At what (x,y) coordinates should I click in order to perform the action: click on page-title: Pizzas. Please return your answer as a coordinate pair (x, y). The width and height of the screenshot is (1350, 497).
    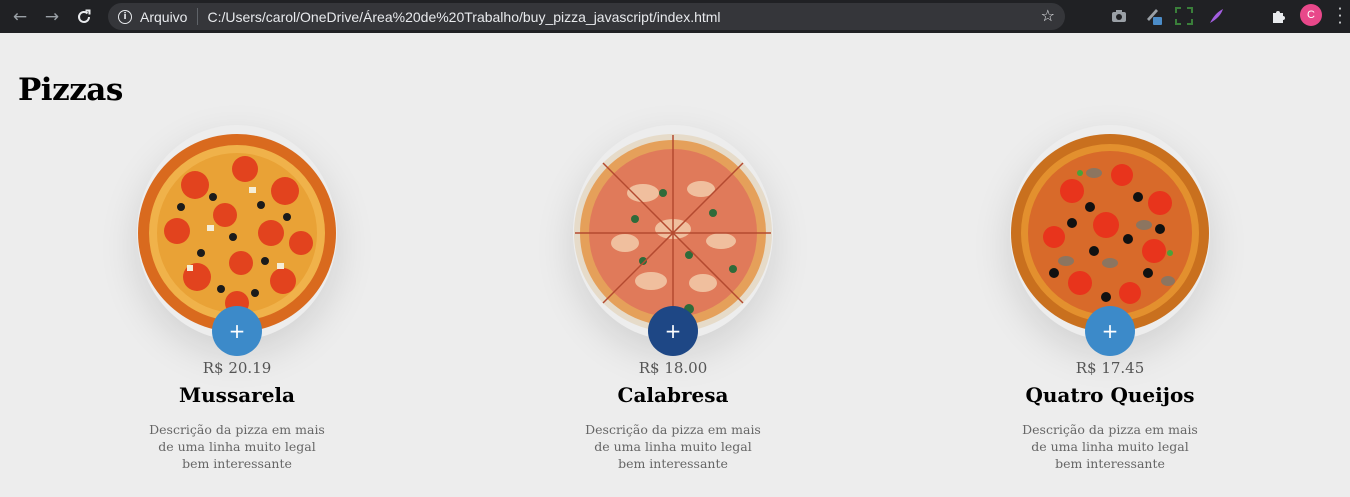
    Looking at the image, I should click on (70, 90).